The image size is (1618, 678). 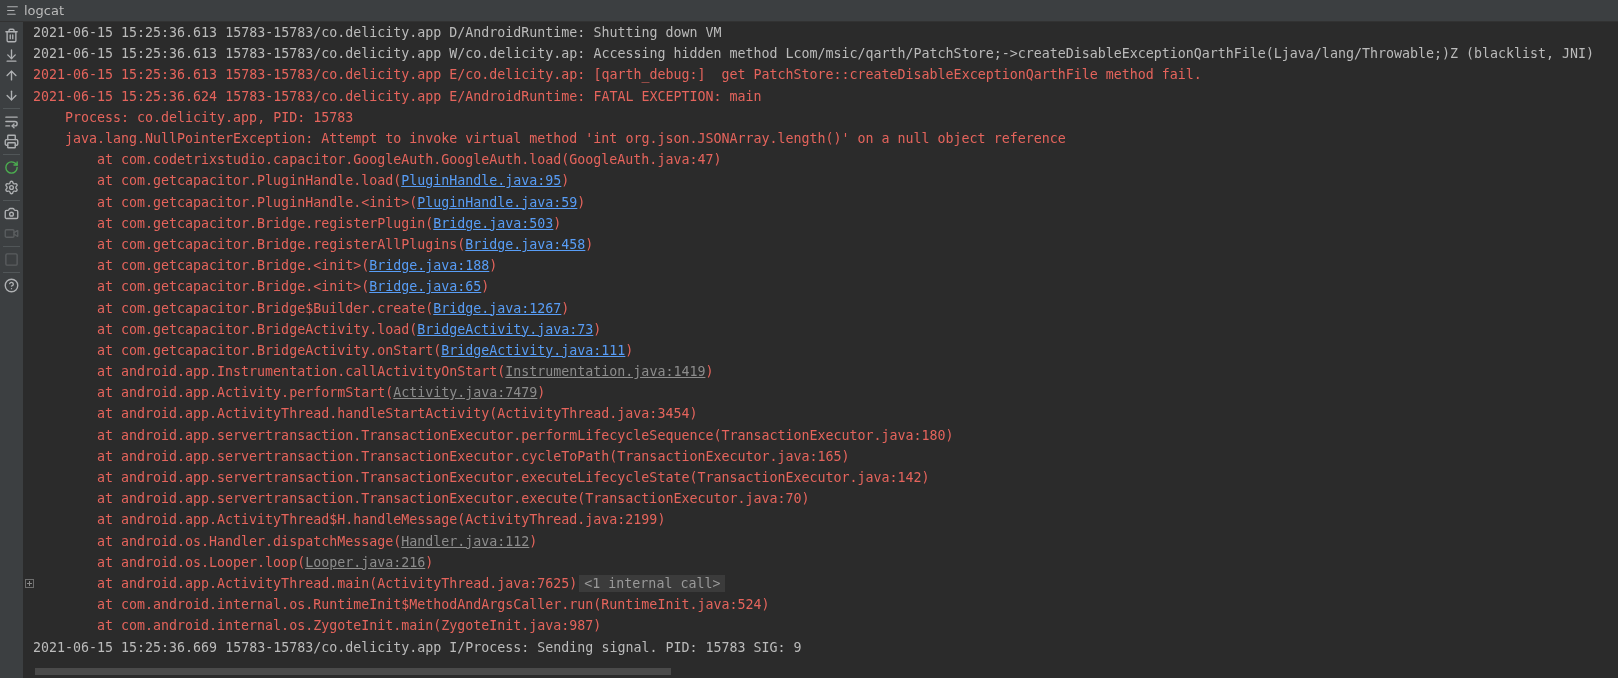 What do you see at coordinates (365, 562) in the screenshot?
I see `library-source-link: Looper.java:216` at bounding box center [365, 562].